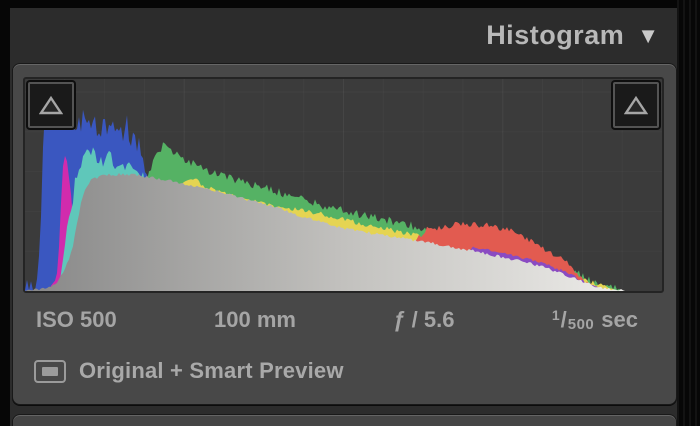  What do you see at coordinates (688, 213) in the screenshot?
I see `panel-scroll-strip` at bounding box center [688, 213].